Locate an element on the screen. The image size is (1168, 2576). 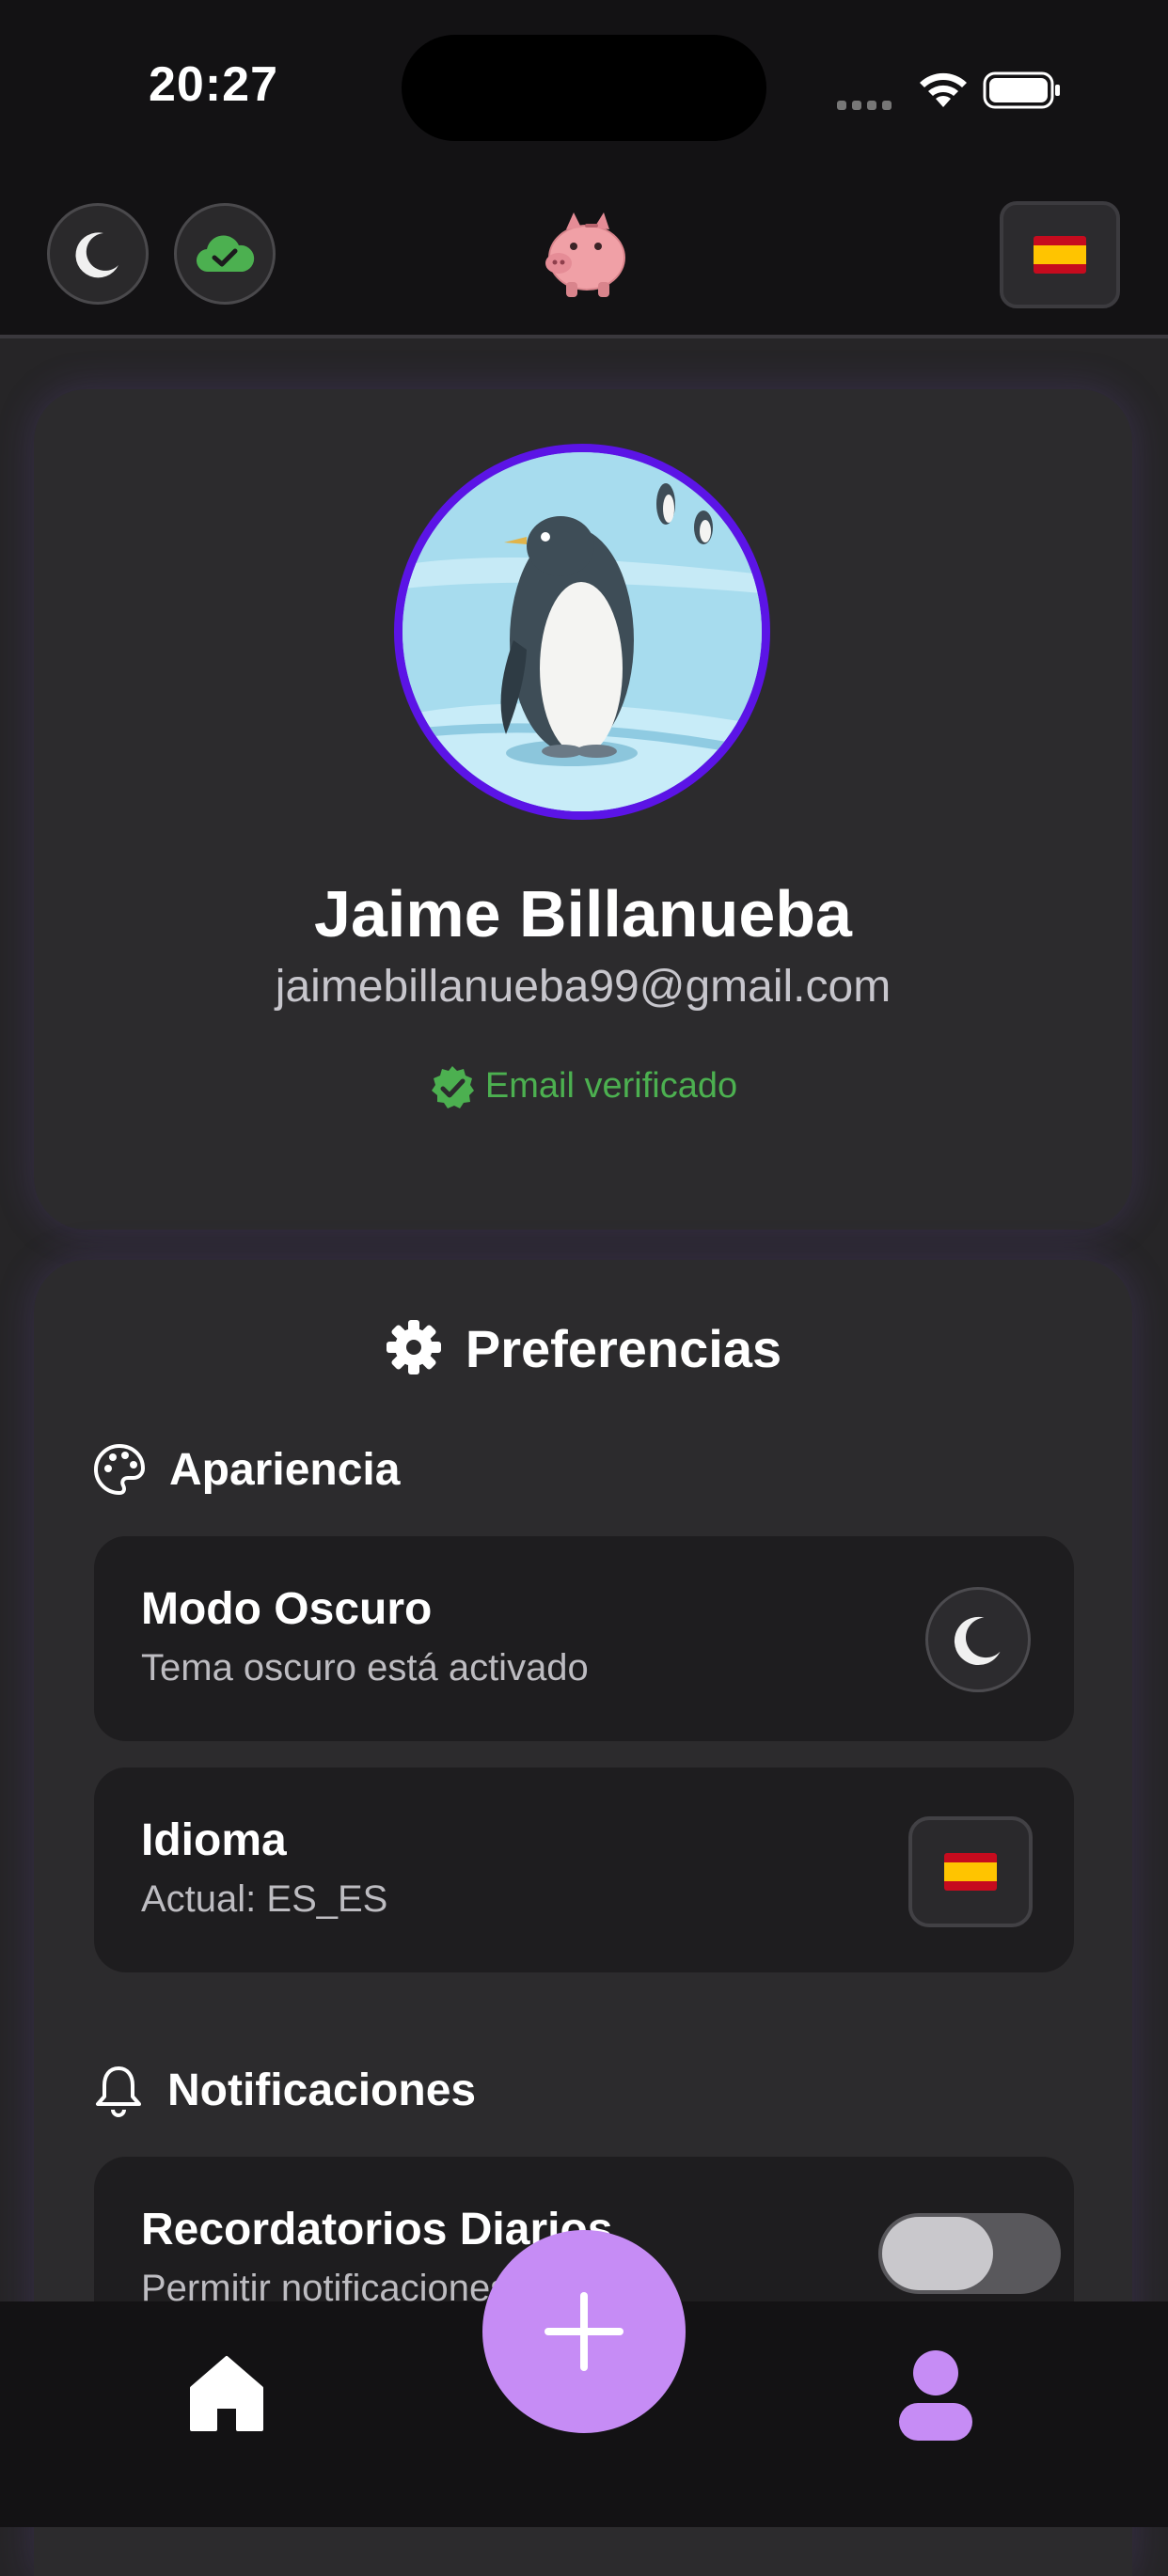
language-select-button is located at coordinates (970, 1872).